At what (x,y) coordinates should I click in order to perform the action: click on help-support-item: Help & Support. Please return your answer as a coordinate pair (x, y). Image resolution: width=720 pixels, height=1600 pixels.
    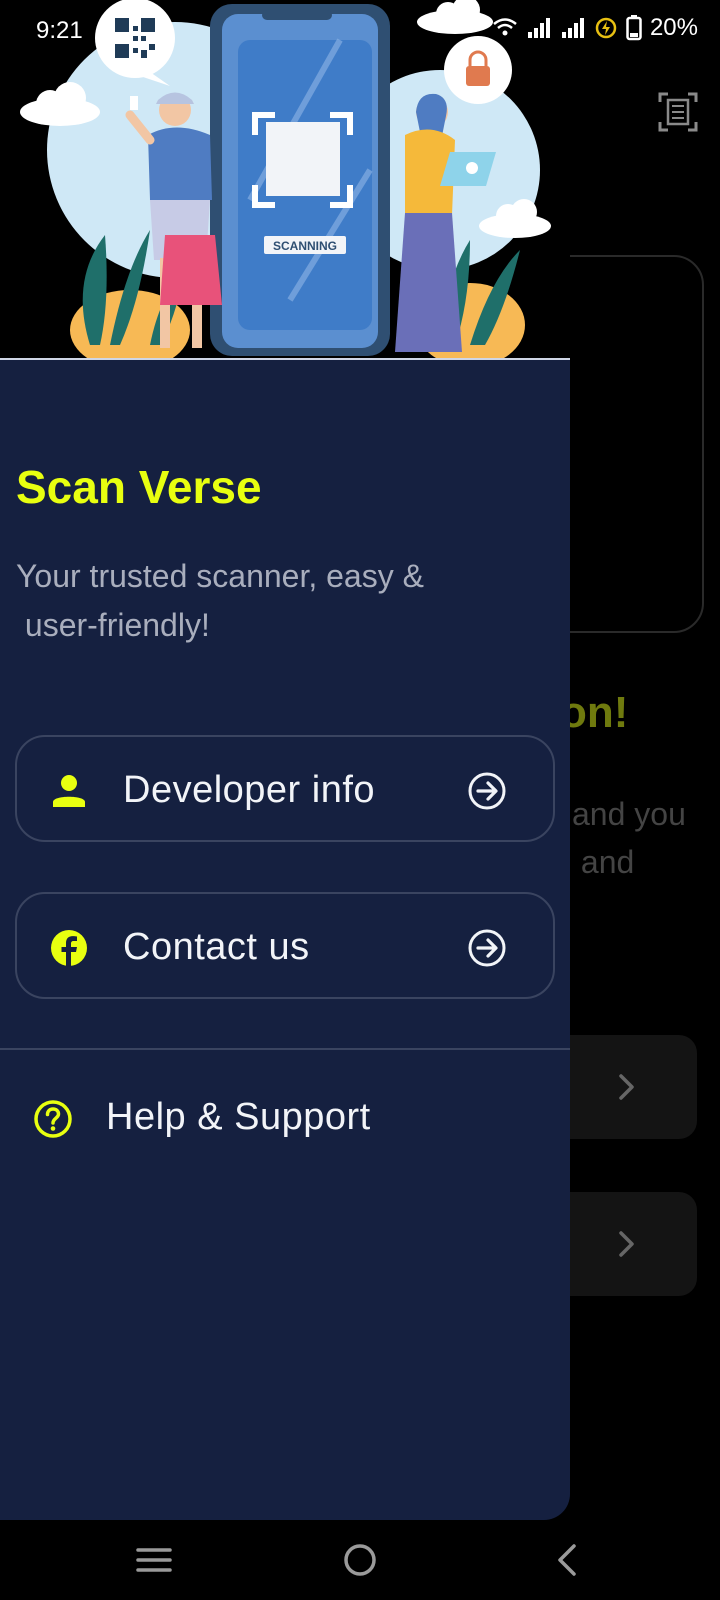
    Looking at the image, I should click on (285, 1120).